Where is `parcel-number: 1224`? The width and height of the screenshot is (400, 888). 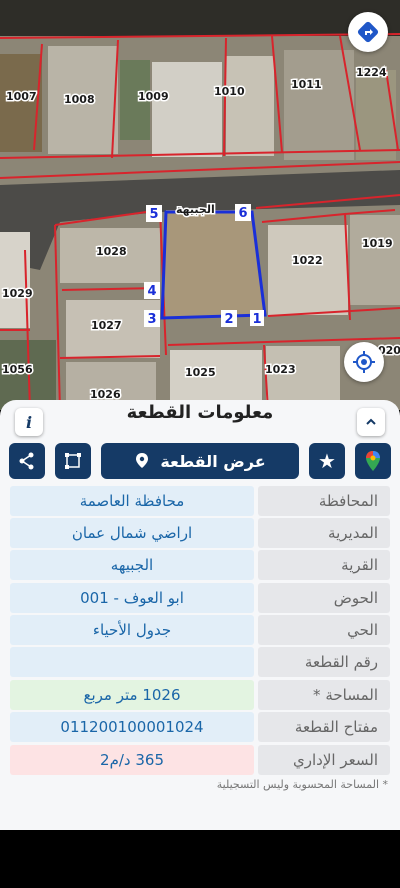
parcel-number: 1224 is located at coordinates (371, 72).